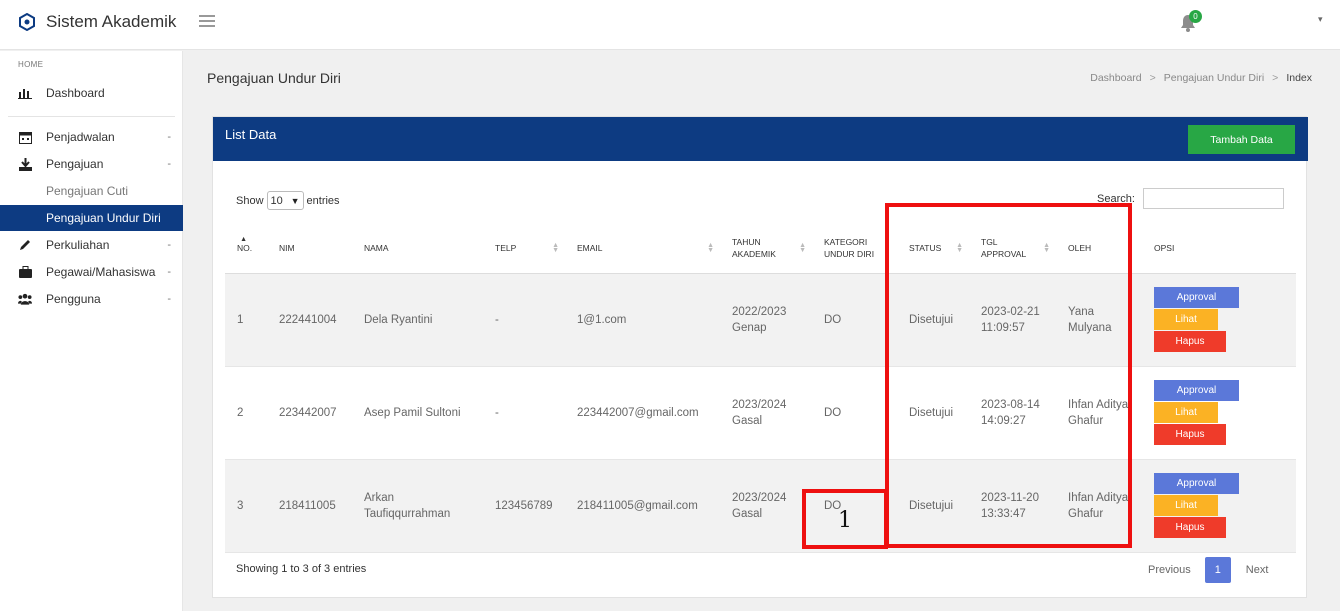 The height and width of the screenshot is (611, 1340). Describe the element at coordinates (766, 248) in the screenshot. I see `column-header-tahun-akademik: TAHUN AKADEMIK ▲ ▼` at that location.